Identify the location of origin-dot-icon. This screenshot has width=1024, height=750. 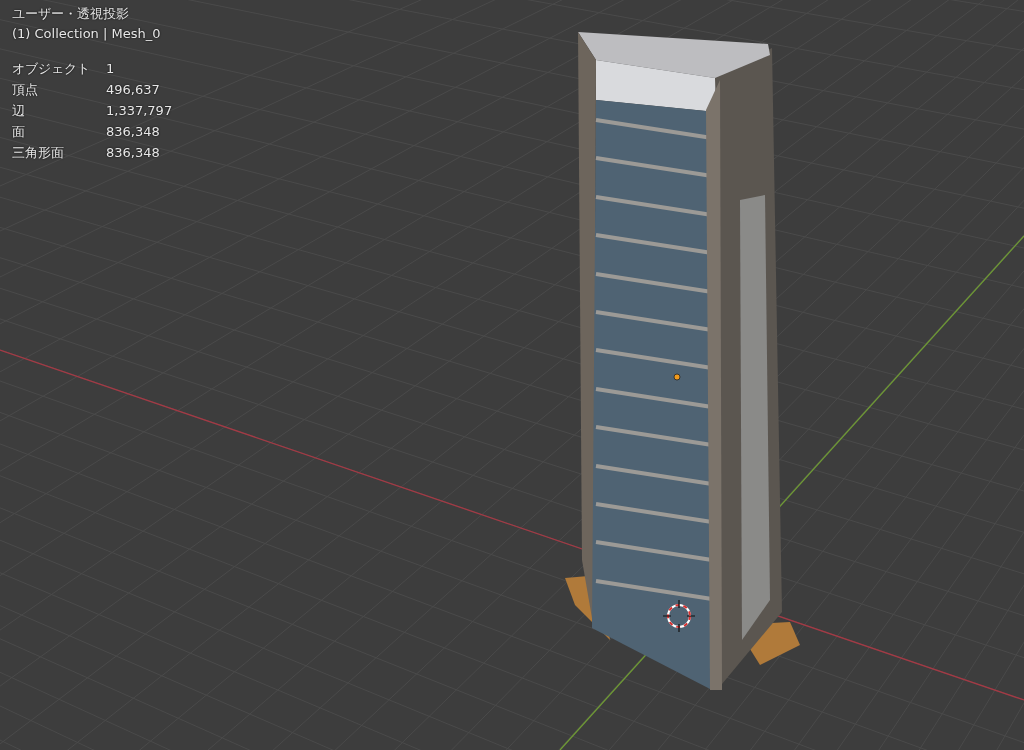
(677, 377).